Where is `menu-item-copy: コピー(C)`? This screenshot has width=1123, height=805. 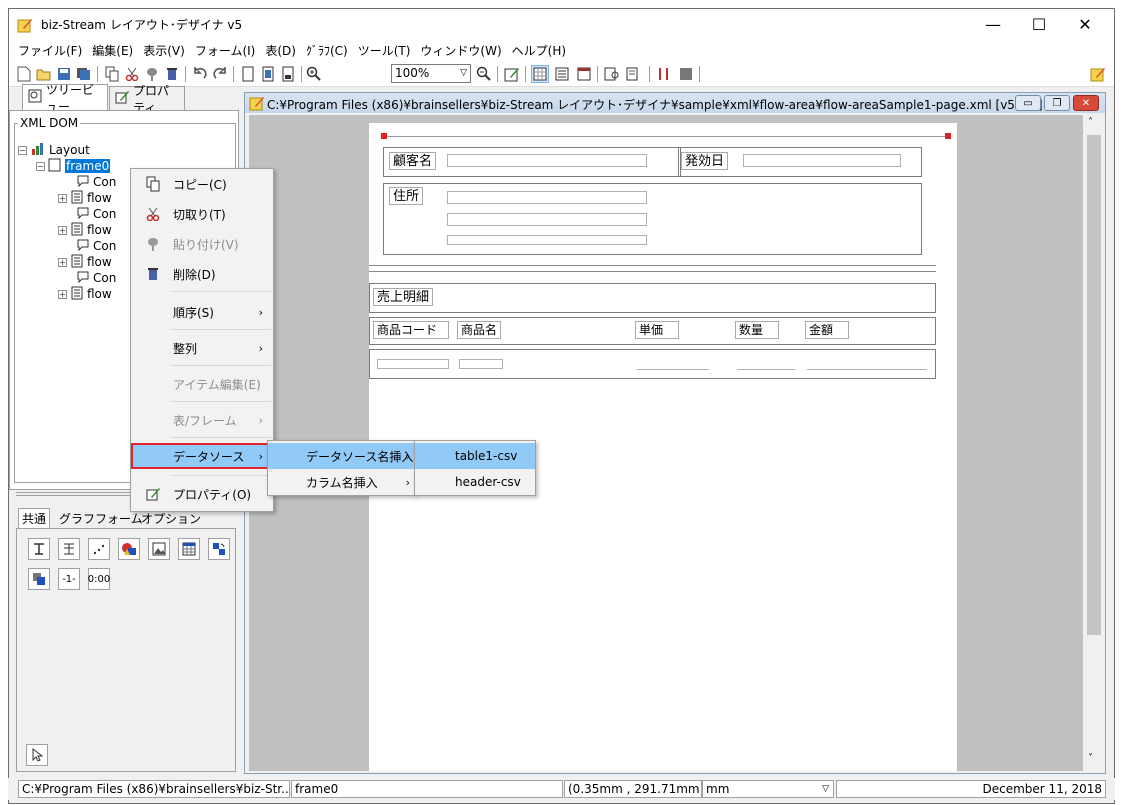
menu-item-copy: コピー(C) is located at coordinates (202, 184).